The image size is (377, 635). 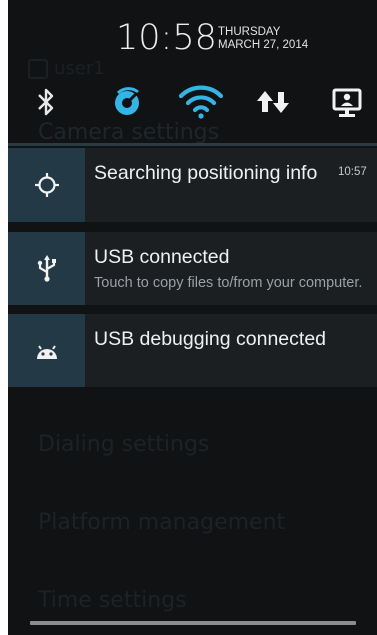 What do you see at coordinates (206, 173) in the screenshot?
I see `notification-title: Searching positioning info` at bounding box center [206, 173].